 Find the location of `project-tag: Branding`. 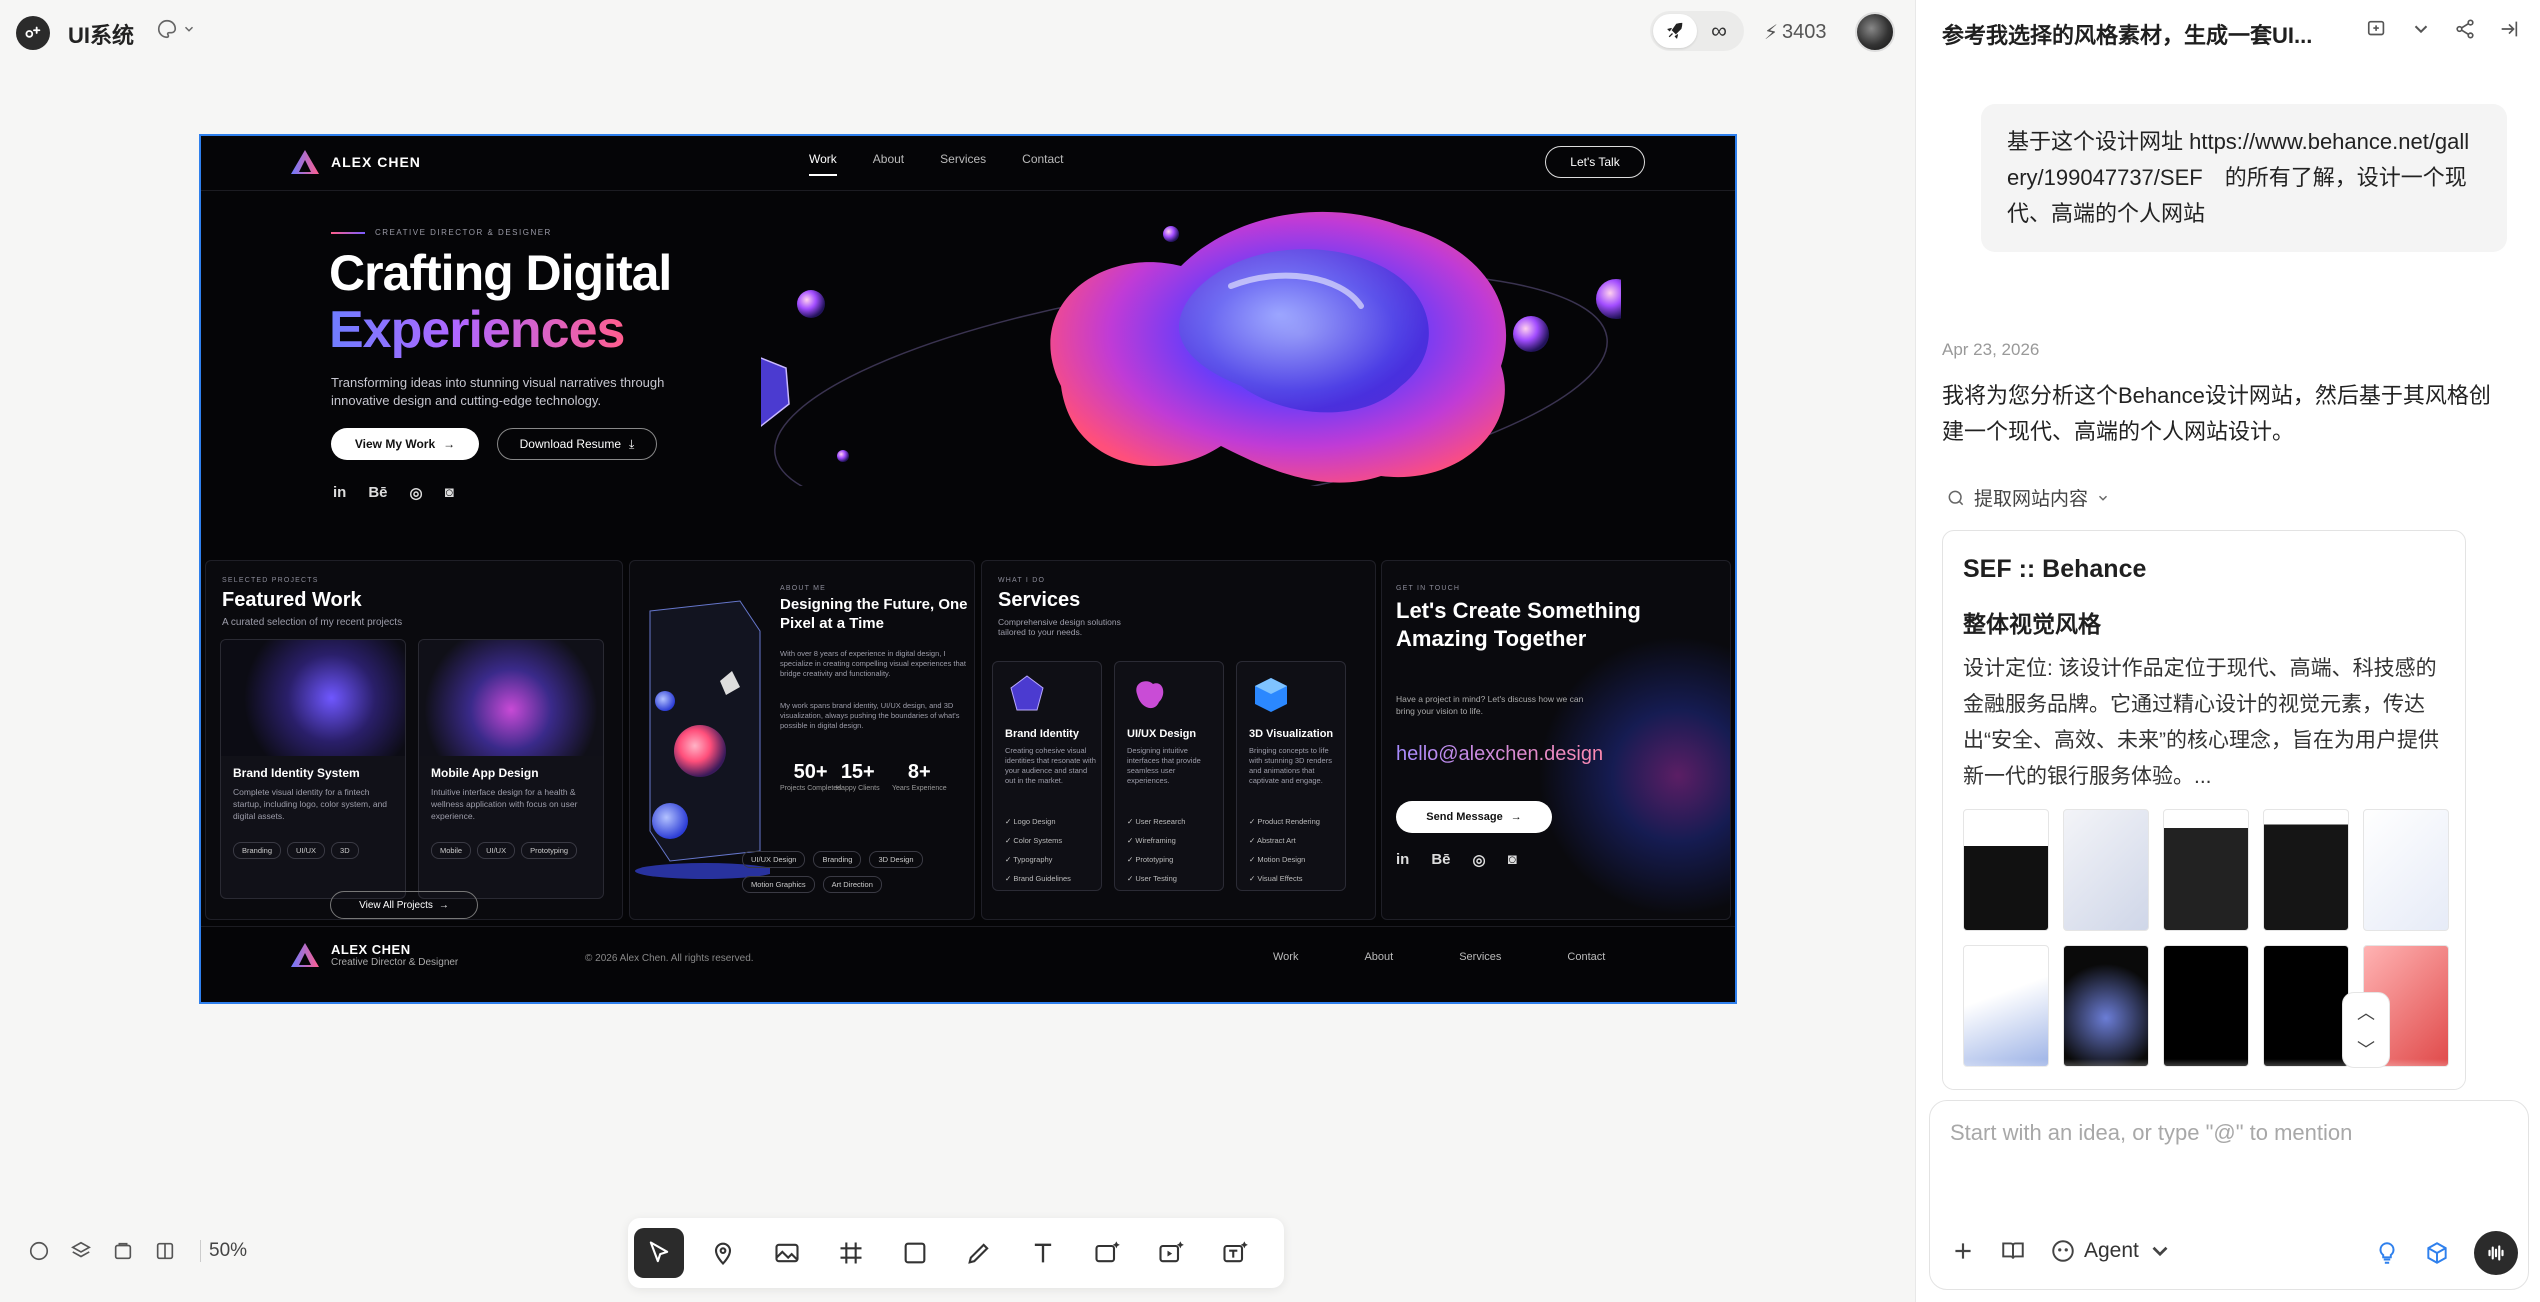

project-tag: Branding is located at coordinates (257, 850).